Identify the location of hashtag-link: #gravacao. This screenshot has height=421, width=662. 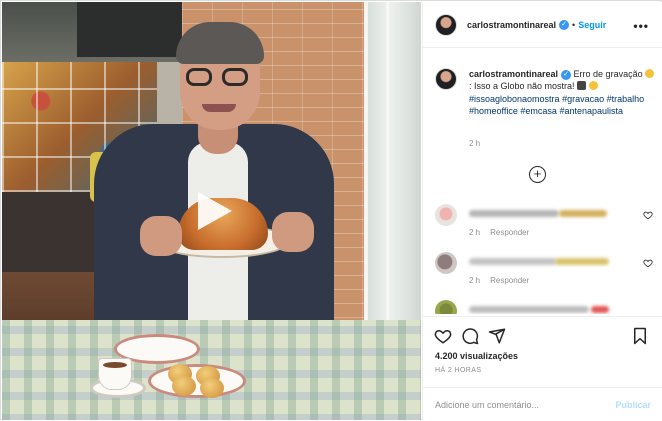
(583, 99).